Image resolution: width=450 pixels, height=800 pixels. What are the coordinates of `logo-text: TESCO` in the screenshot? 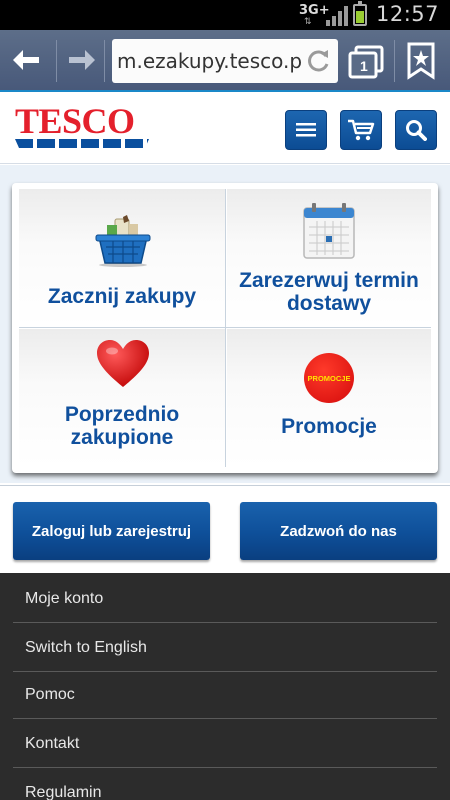 It's located at (75, 121).